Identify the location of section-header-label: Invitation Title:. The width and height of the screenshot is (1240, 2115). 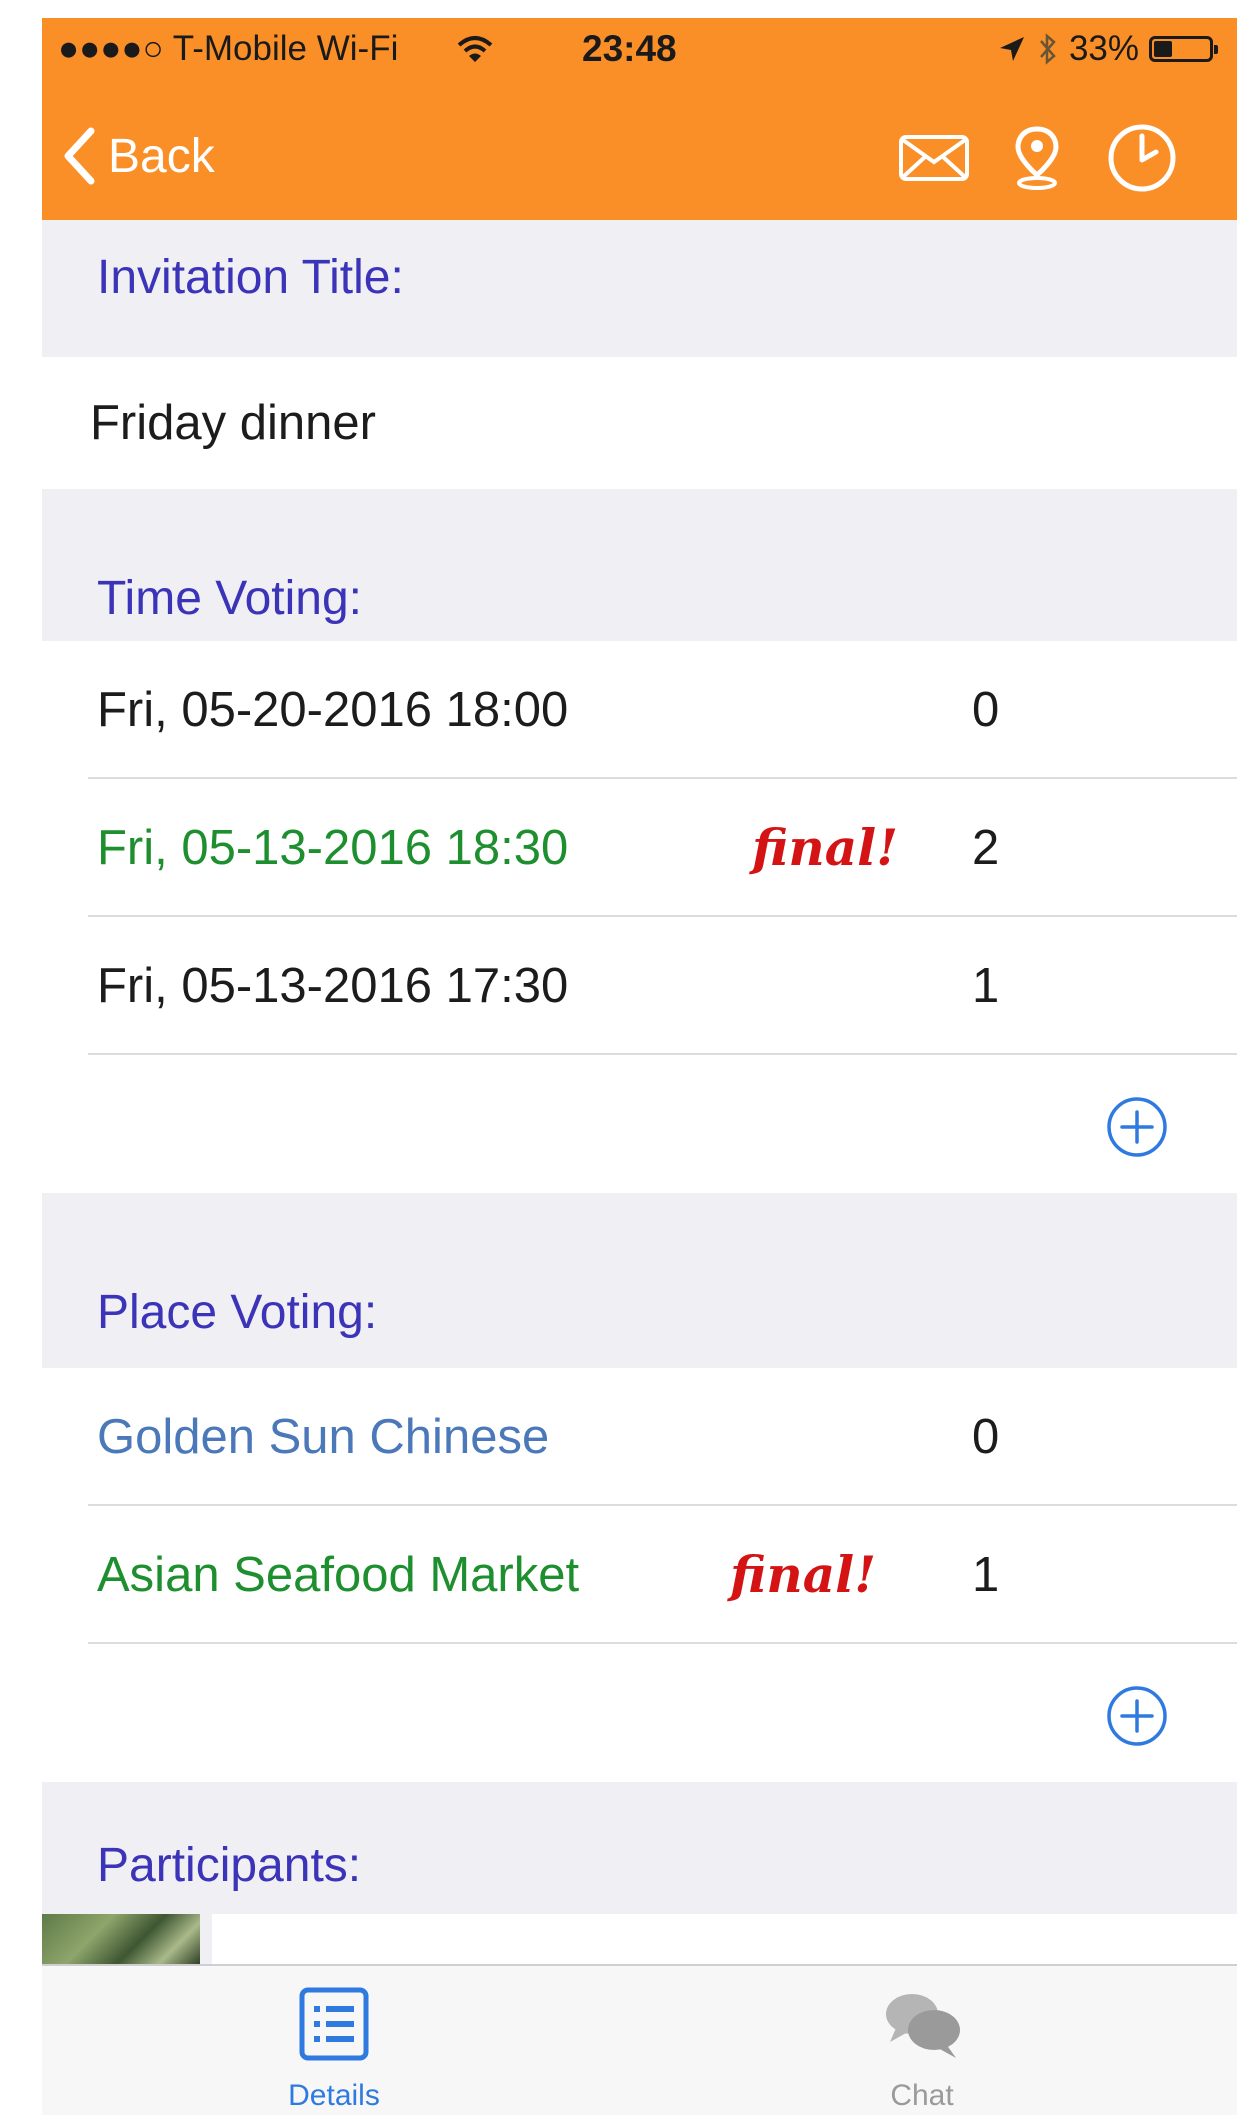
(250, 277).